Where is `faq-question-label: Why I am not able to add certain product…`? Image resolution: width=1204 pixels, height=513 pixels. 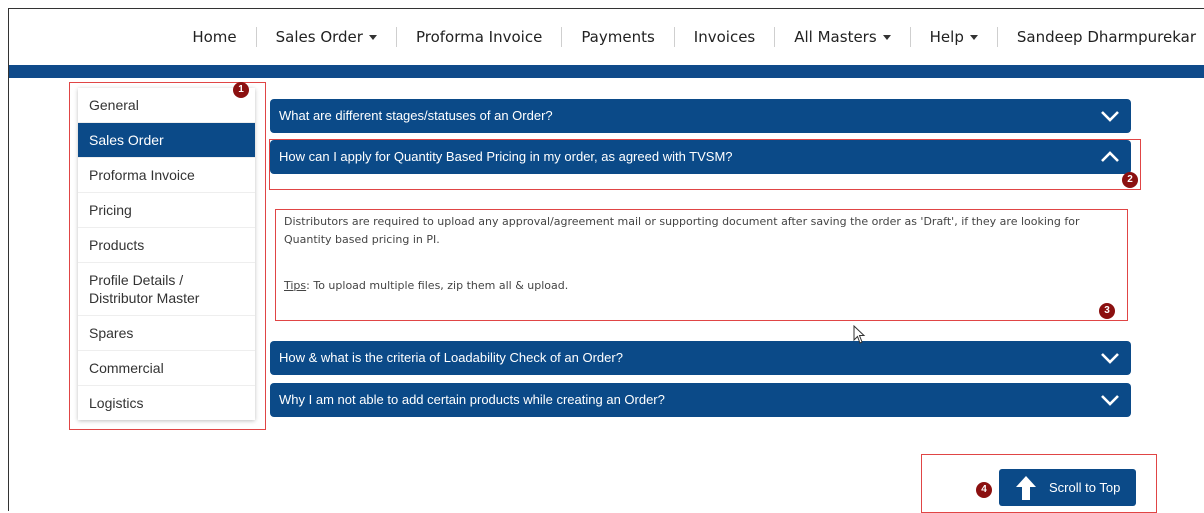 faq-question-label: Why I am not able to add certain product… is located at coordinates (472, 399).